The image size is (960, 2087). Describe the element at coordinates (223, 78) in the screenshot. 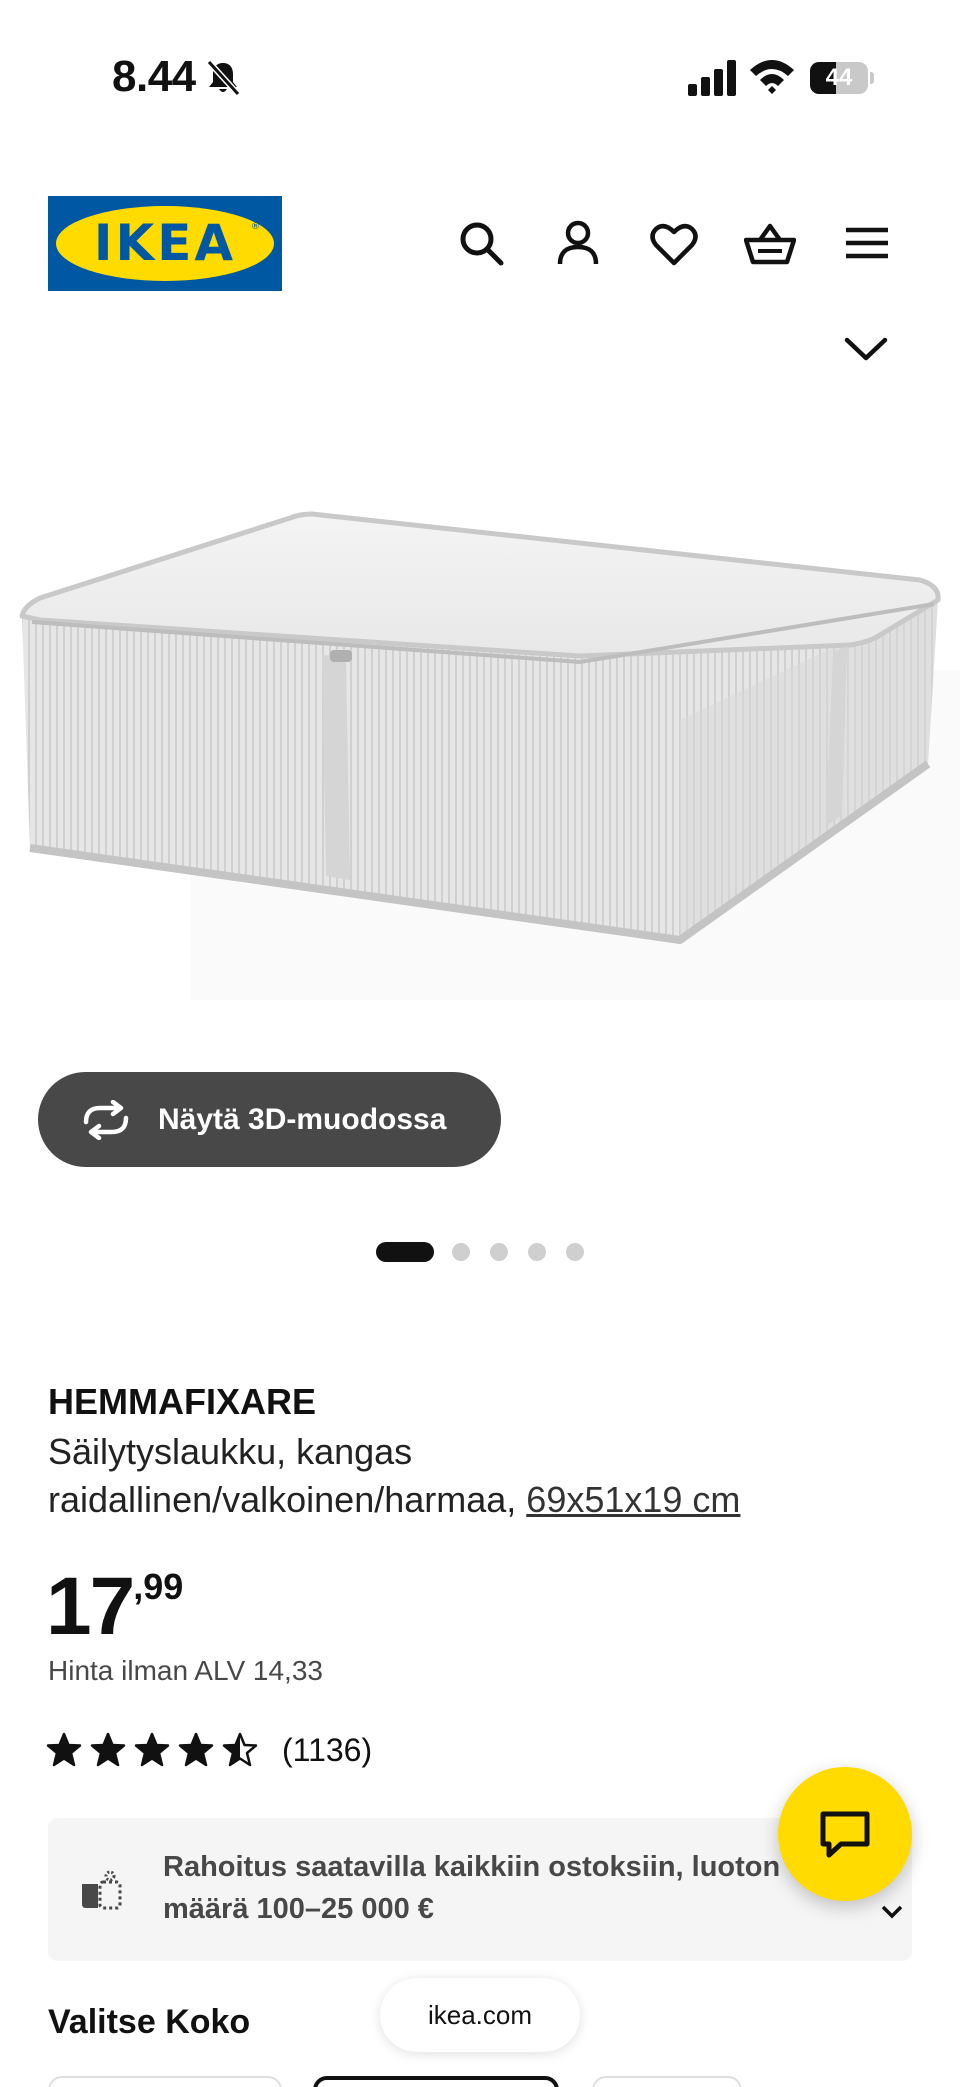

I see `bell-slash-icon` at that location.